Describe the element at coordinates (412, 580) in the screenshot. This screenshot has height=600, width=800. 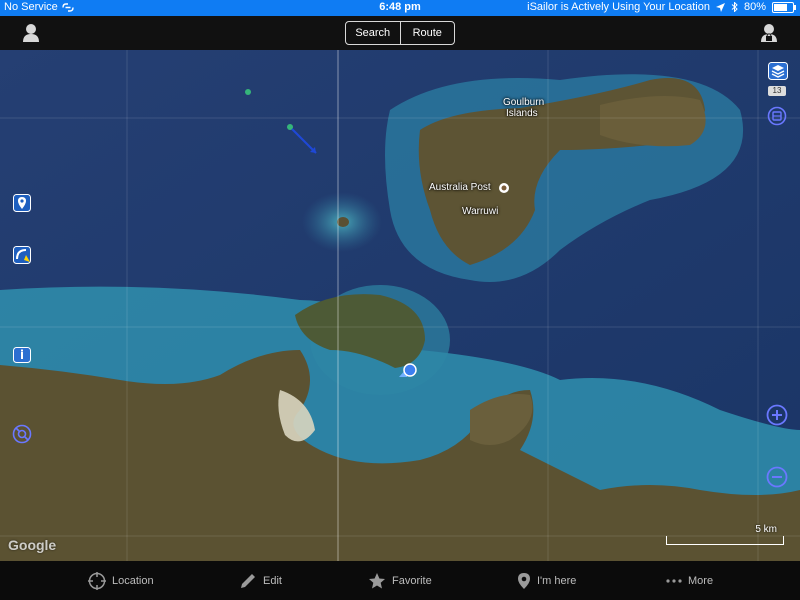
I see `tab-favorite-label: Favorite` at that location.